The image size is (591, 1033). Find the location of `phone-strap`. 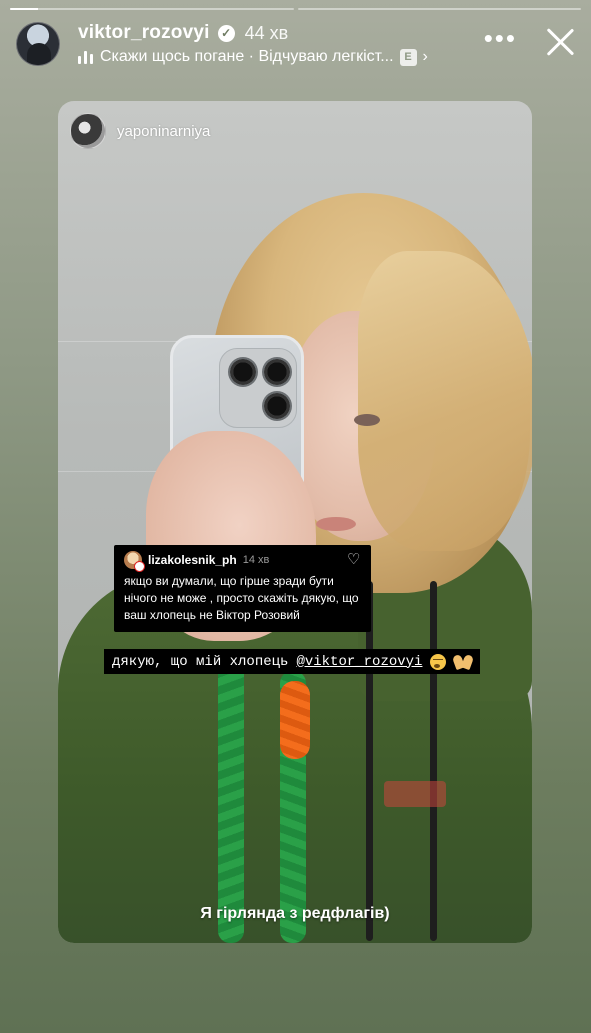

phone-strap is located at coordinates (231, 802).